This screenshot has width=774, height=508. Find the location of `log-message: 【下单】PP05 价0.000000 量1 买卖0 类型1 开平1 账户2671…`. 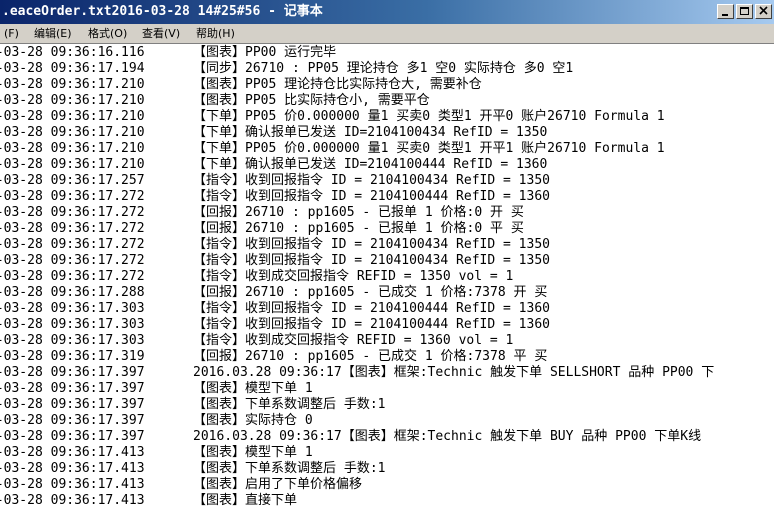

log-message: 【下单】PP05 价0.000000 量1 买卖0 类型1 开平1 账户2671… is located at coordinates (429, 148).